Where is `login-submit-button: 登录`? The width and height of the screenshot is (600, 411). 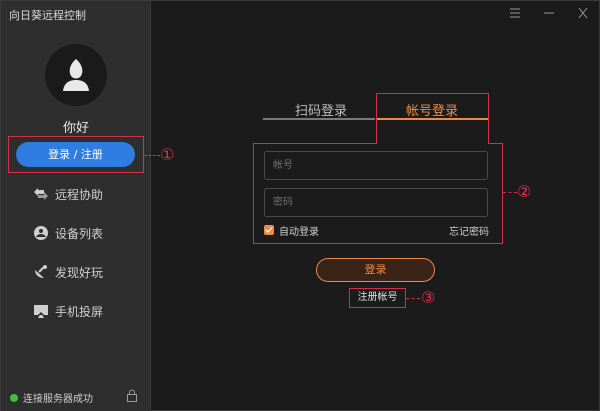 login-submit-button: 登录 is located at coordinates (375, 270).